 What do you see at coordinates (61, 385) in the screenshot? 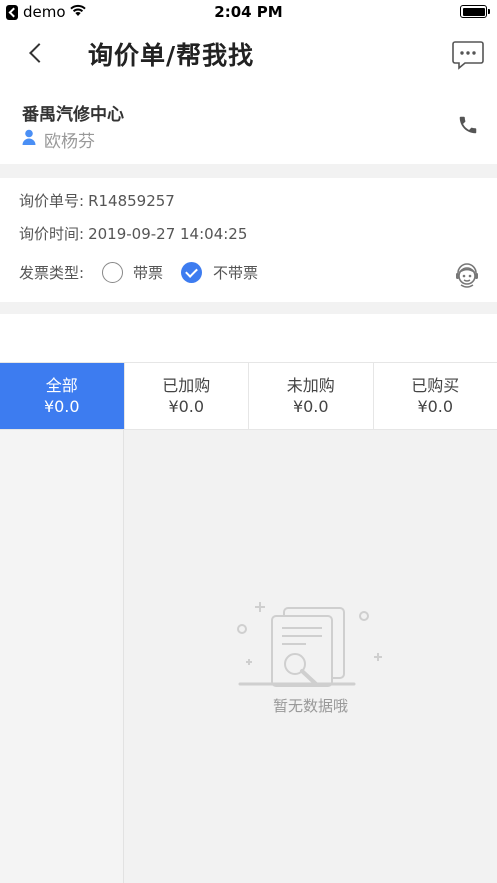
I see `tab-label: 全部` at bounding box center [61, 385].